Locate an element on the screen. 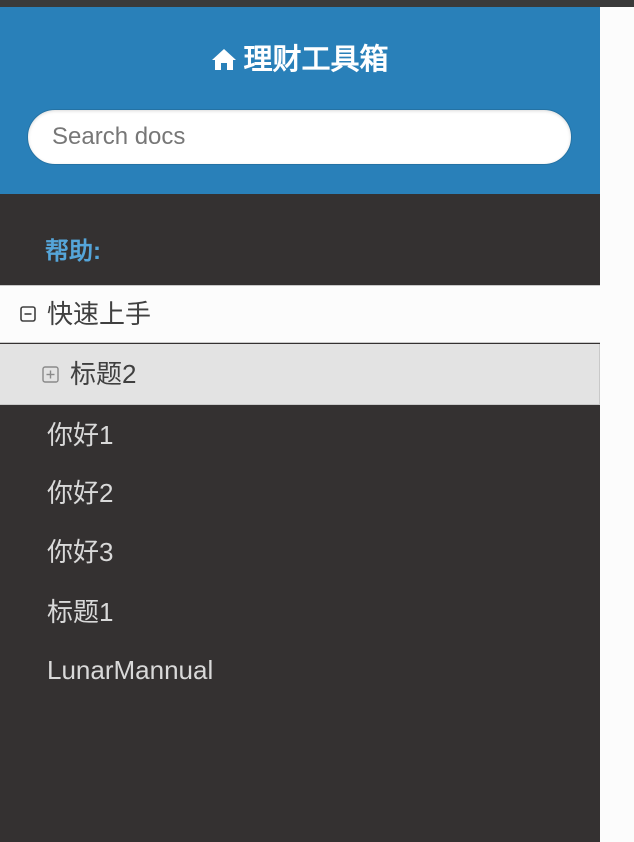  plus-square-icon is located at coordinates (50, 374).